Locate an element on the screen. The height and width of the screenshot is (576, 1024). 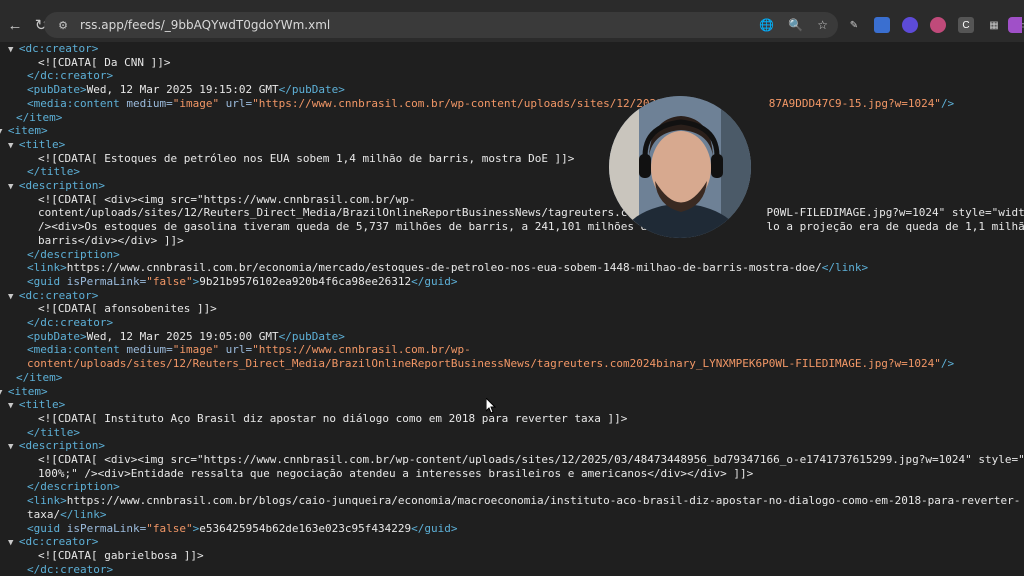
extensions-bar: ✎ C ▦ ▭ is located at coordinates (935, 25).